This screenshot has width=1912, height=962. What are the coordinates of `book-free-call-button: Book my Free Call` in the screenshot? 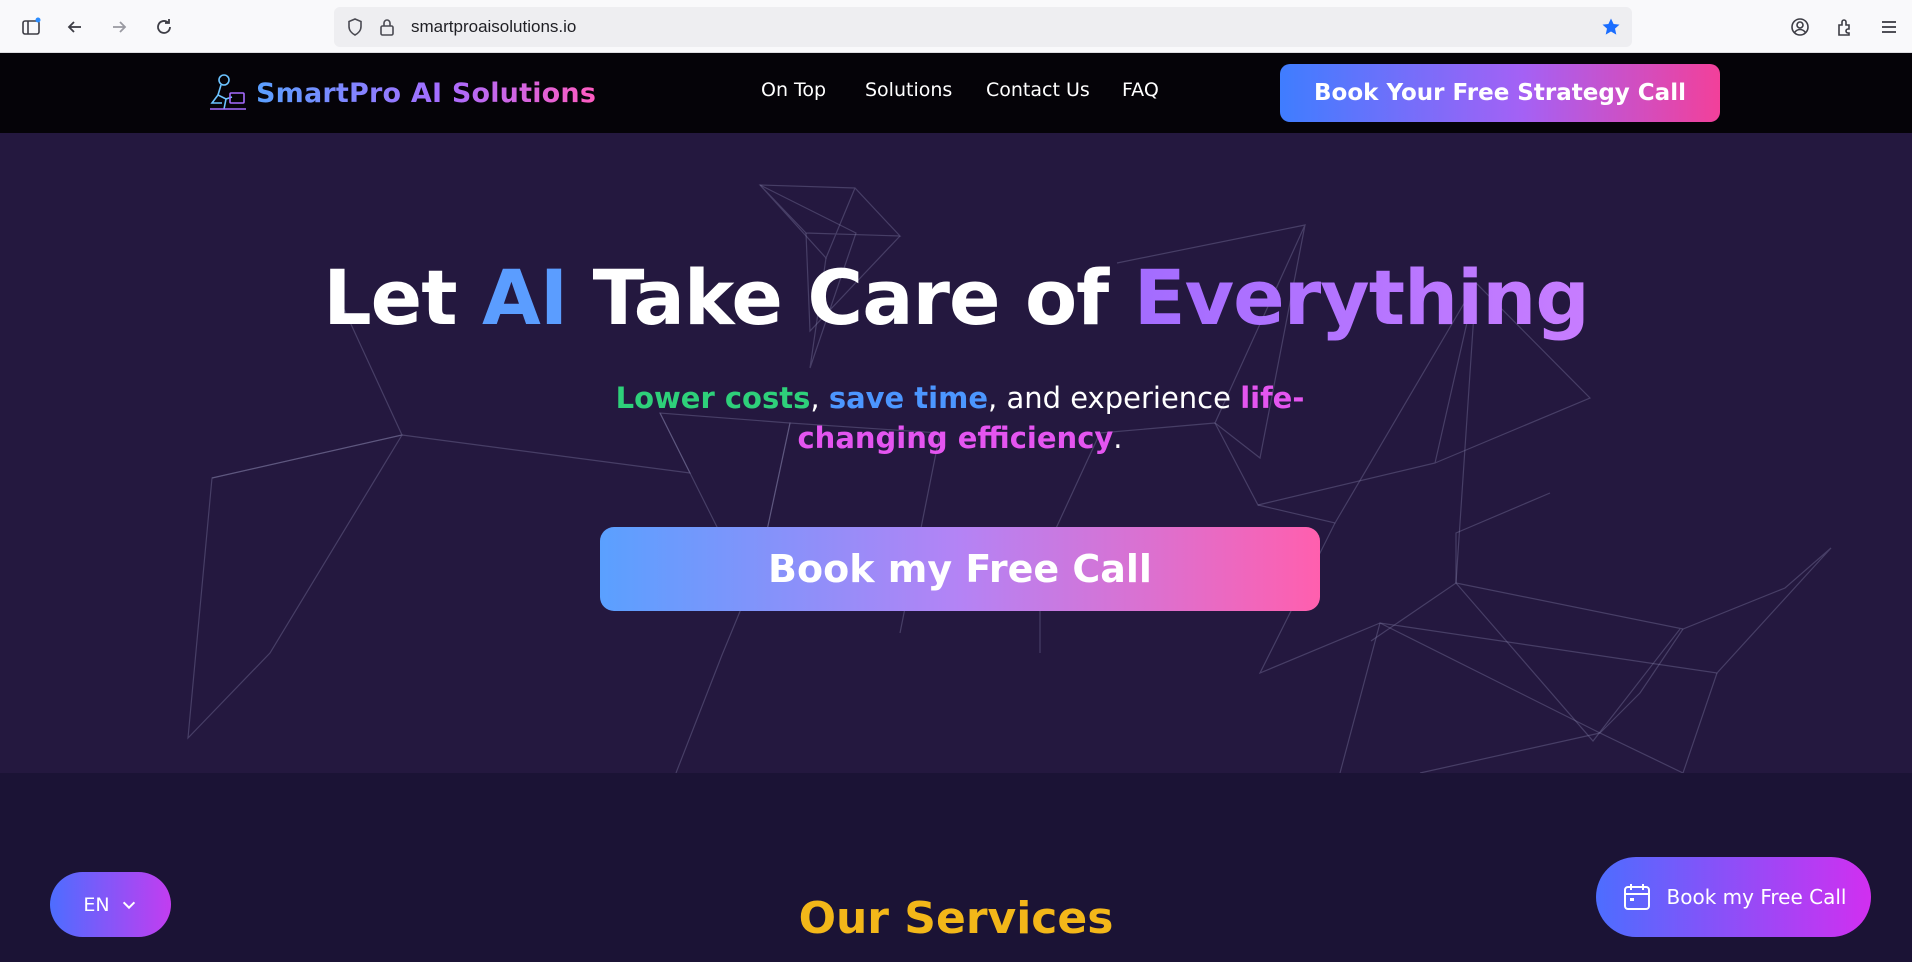 It's located at (960, 569).